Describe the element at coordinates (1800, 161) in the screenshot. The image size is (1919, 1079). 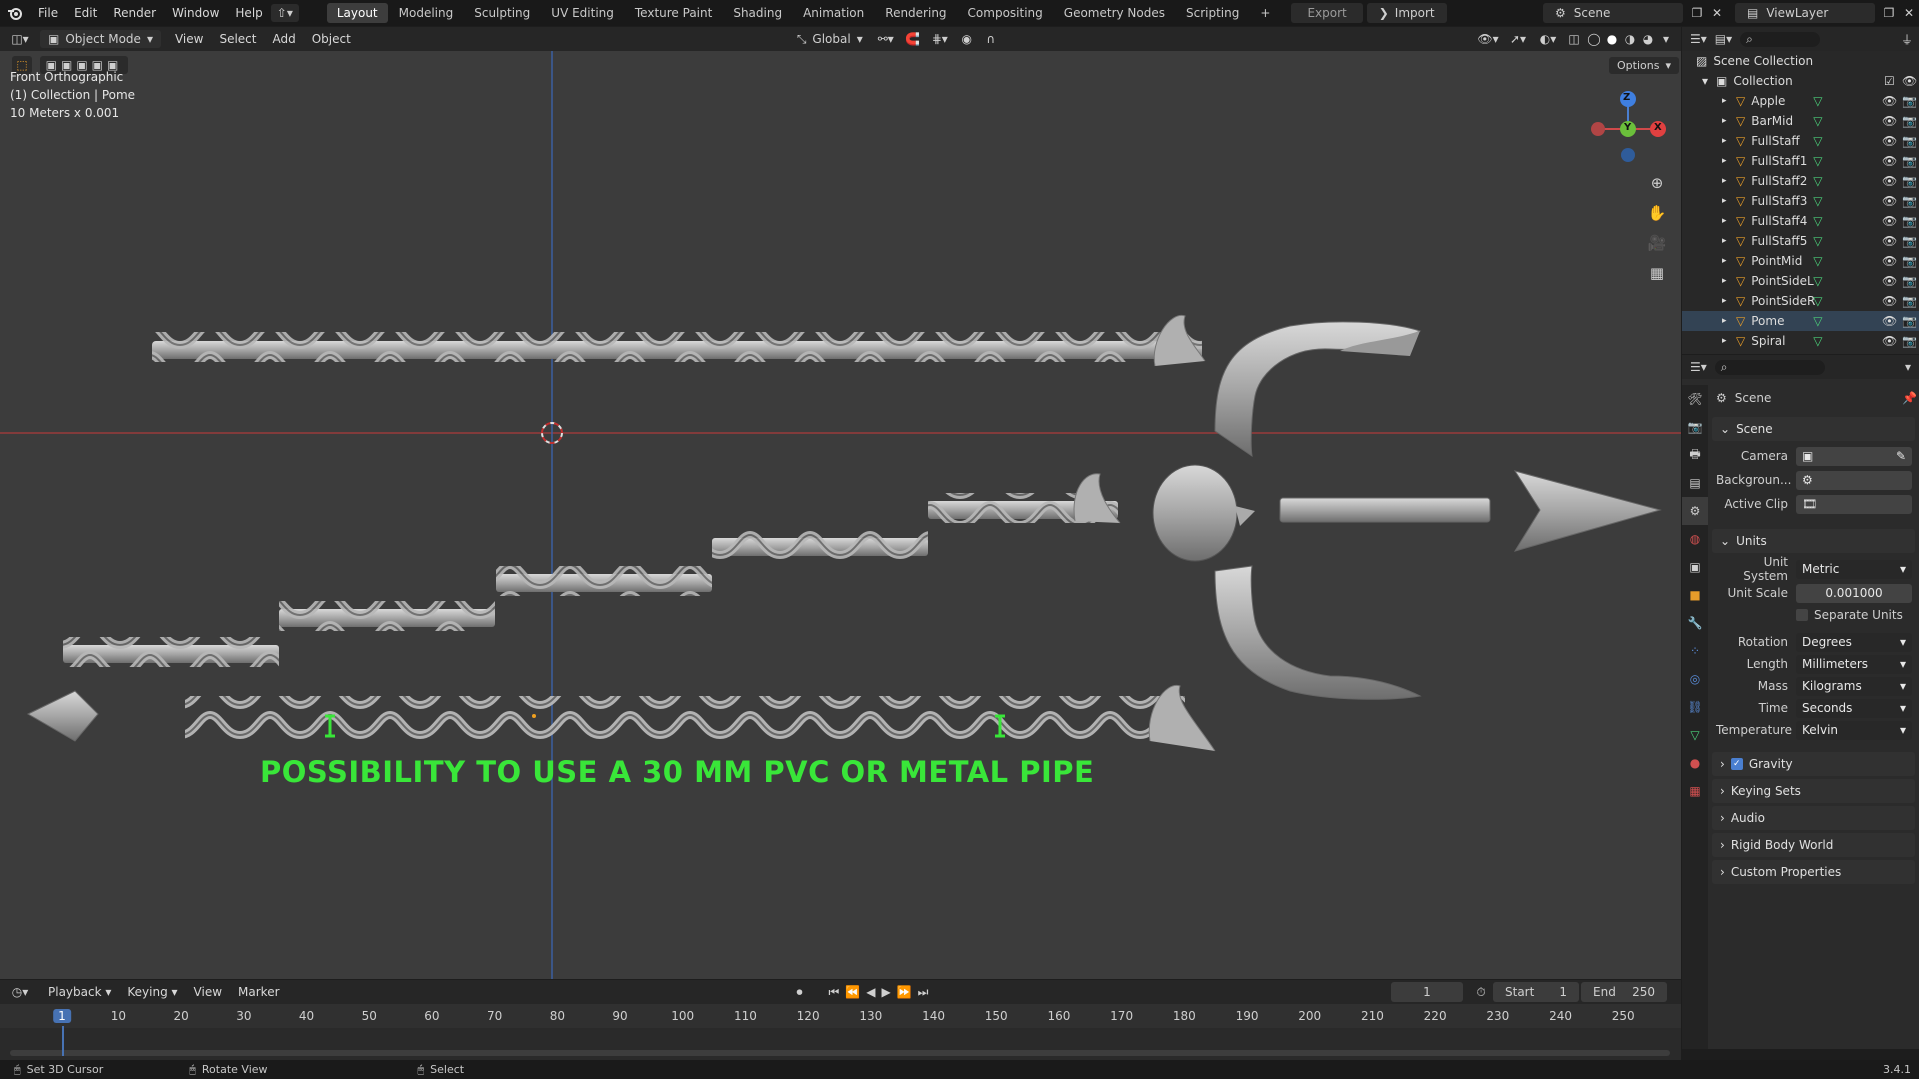
I see `outliner-item: ▸ ▽ FullStaff1 ▽ 👁 📷` at that location.